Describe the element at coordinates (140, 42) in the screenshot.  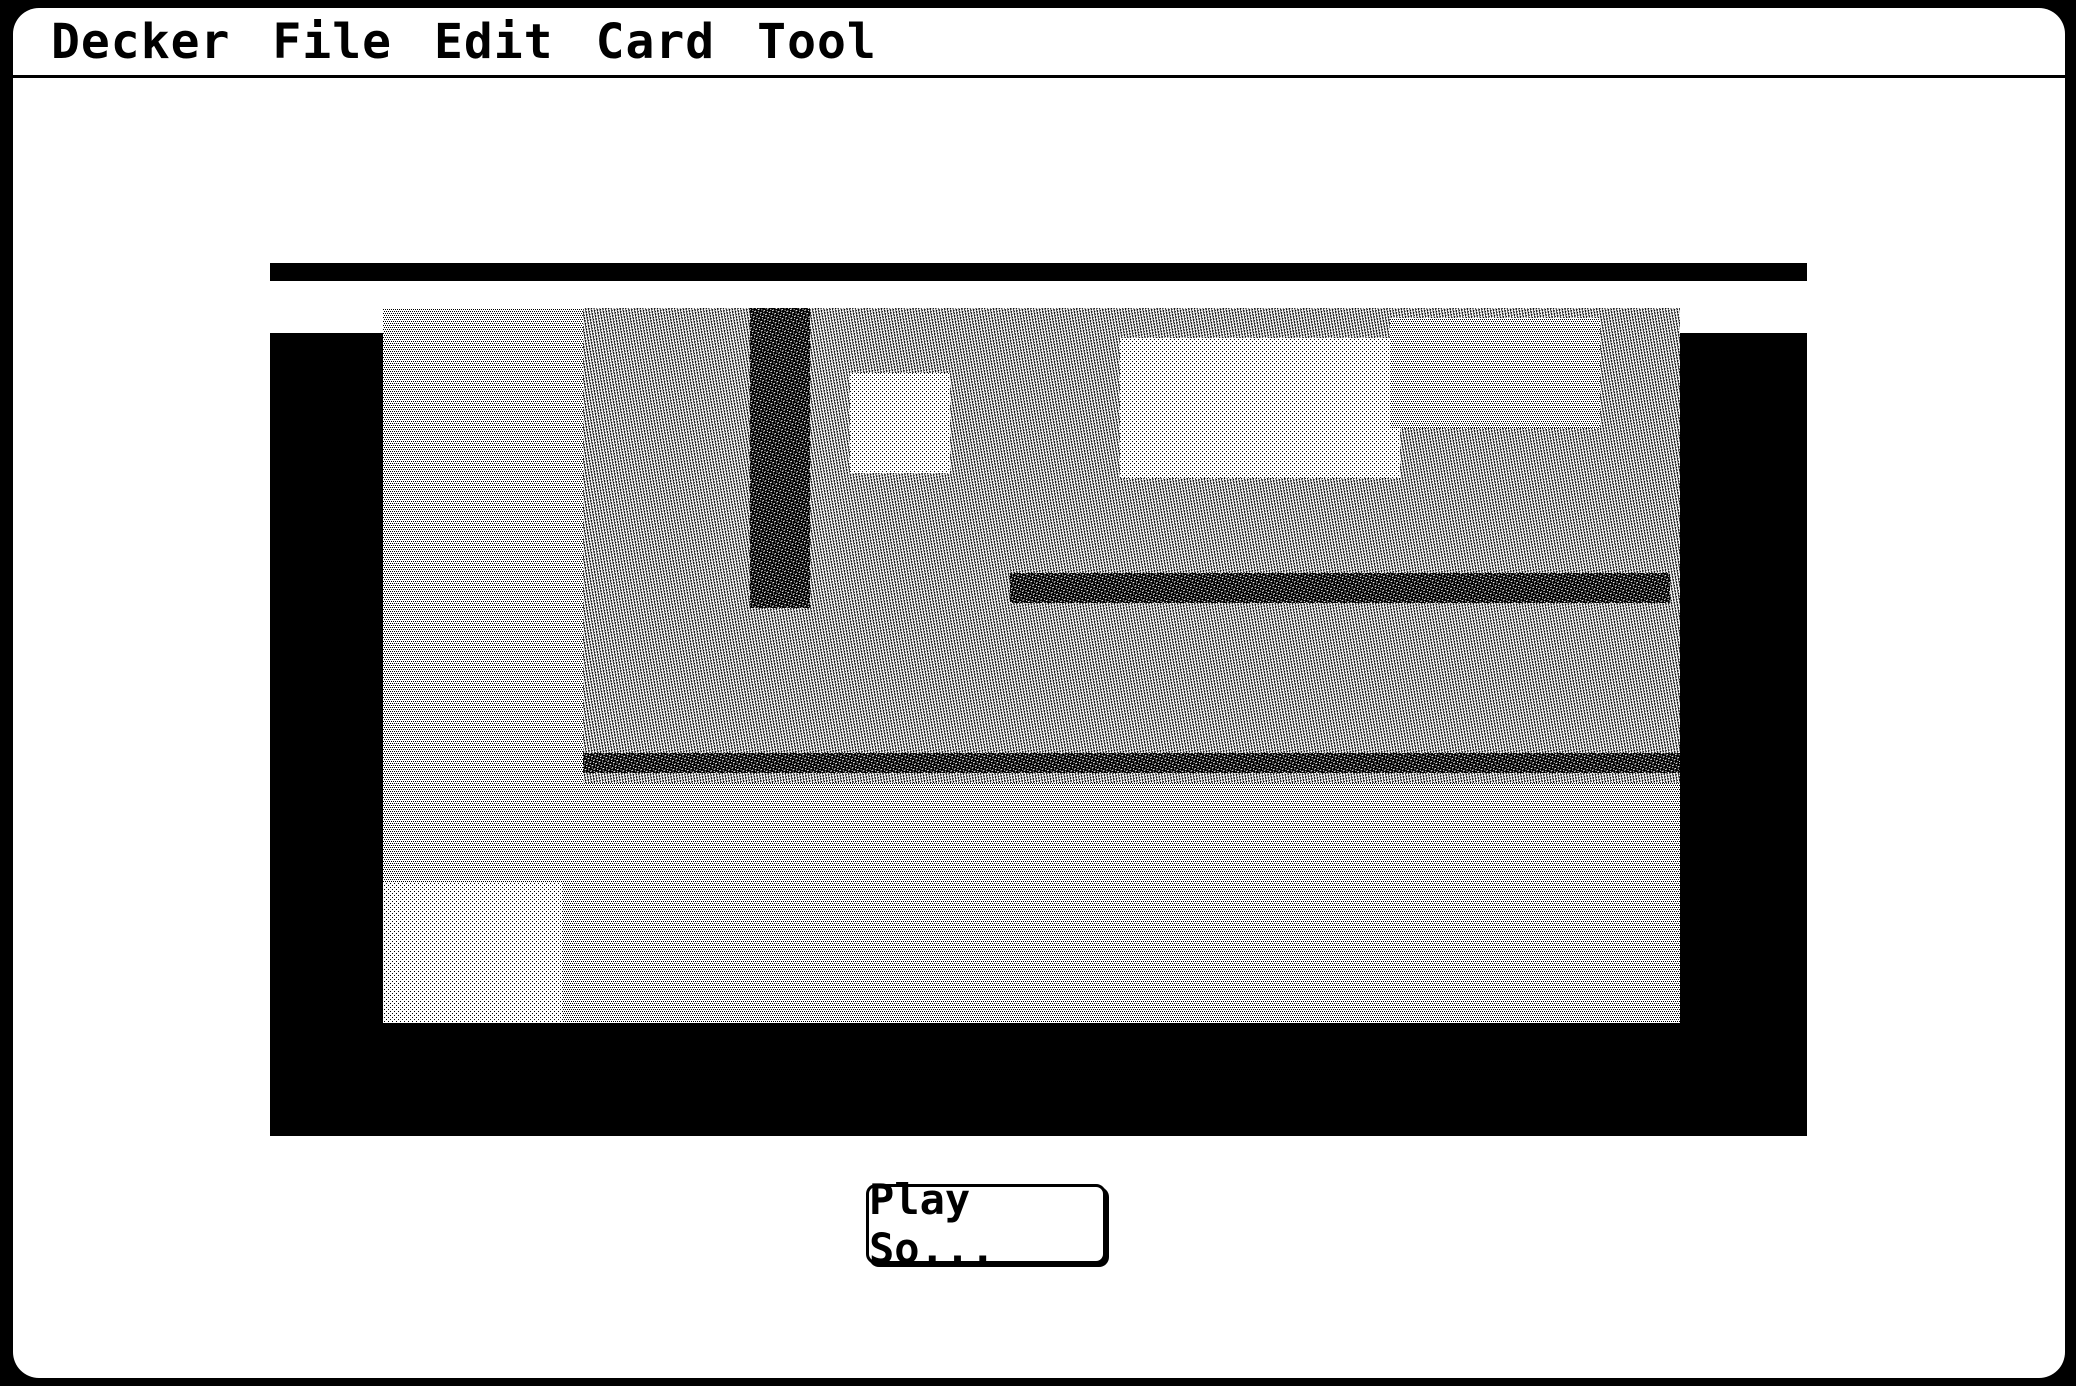
I see `menu-decker: Decker` at that location.